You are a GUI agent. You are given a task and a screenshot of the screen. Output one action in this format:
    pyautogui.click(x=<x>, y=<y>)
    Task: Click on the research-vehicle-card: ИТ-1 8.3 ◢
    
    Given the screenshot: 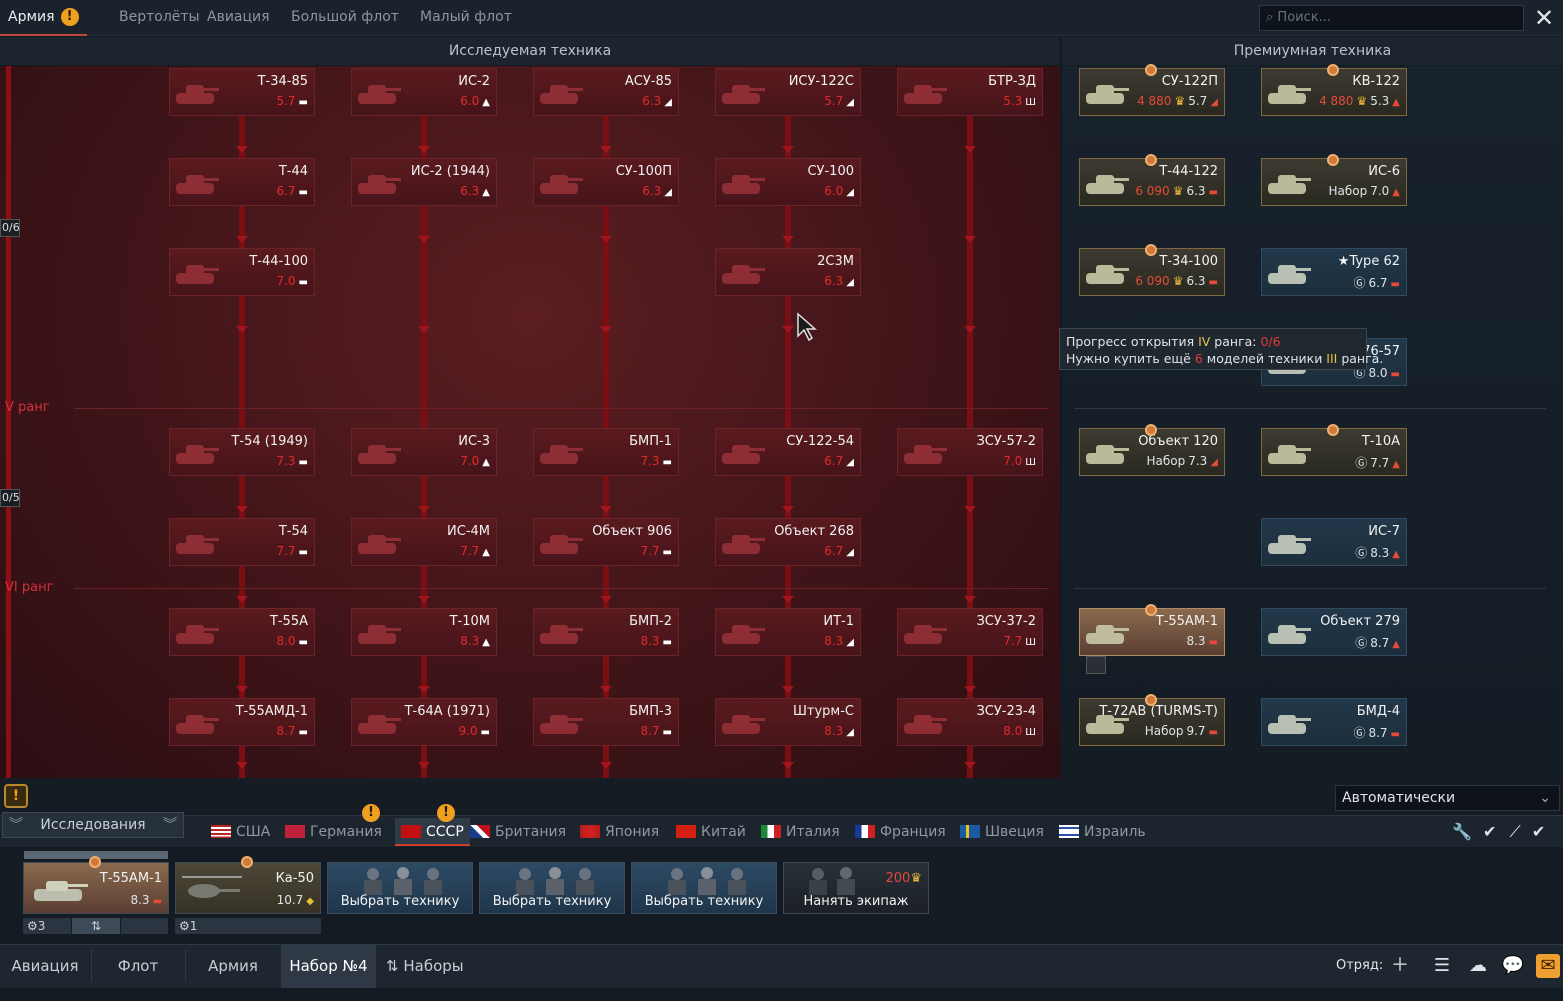 What is the action you would take?
    pyautogui.click(x=788, y=632)
    